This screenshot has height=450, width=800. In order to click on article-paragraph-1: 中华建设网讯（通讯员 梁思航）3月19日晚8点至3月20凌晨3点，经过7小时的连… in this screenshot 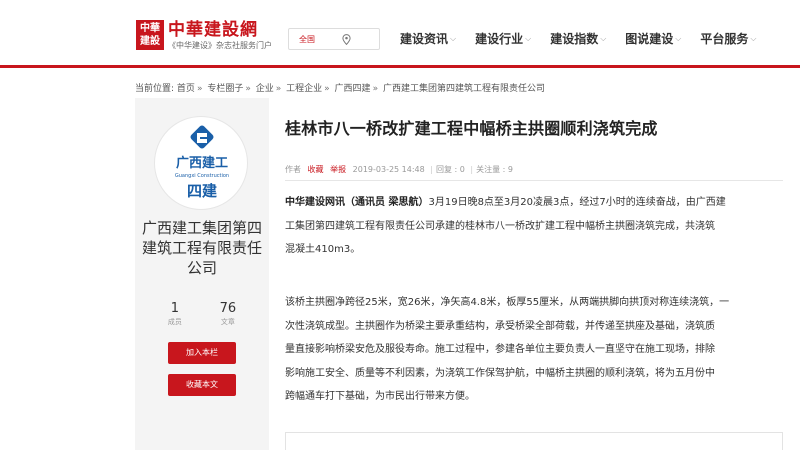, I will do `click(534, 226)`.